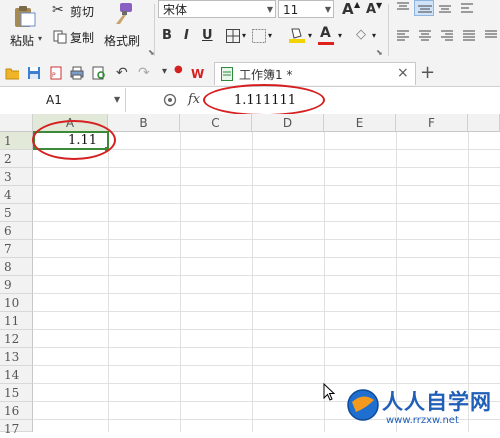  I want to click on close-tab-button: ×, so click(403, 73).